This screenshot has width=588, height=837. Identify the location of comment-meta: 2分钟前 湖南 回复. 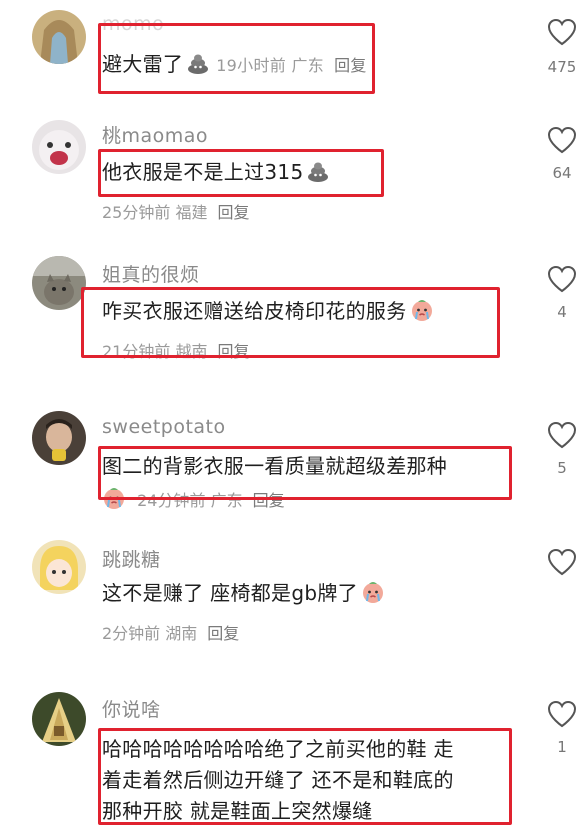
(170, 632).